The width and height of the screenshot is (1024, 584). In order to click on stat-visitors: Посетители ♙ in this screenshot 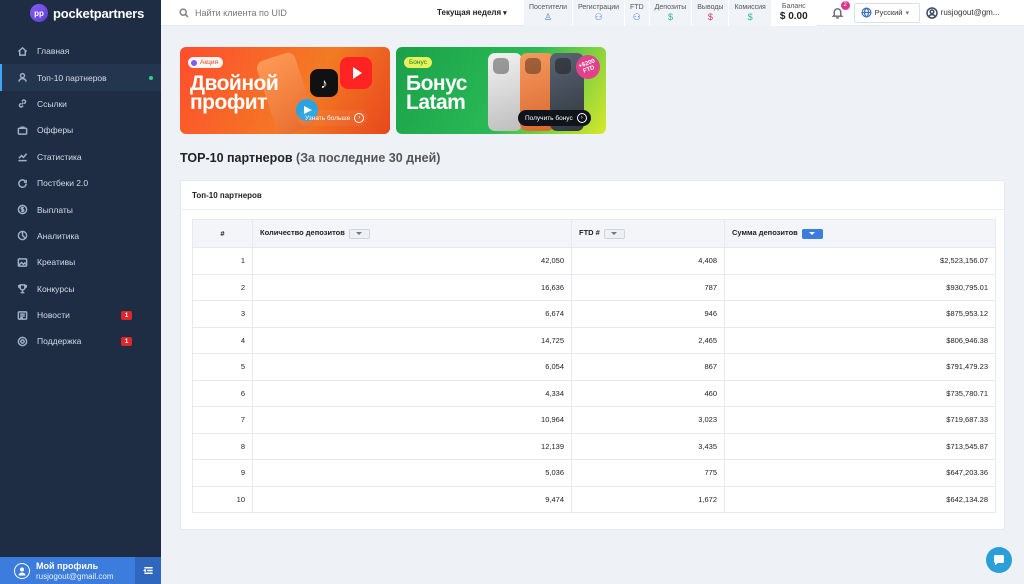, I will do `click(548, 13)`.